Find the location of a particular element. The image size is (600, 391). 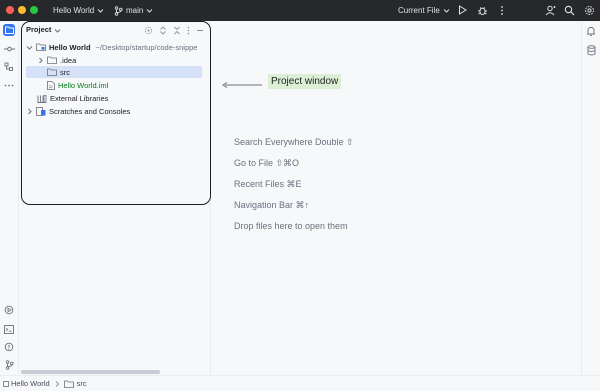

more-actions-icon is located at coordinates (502, 10).